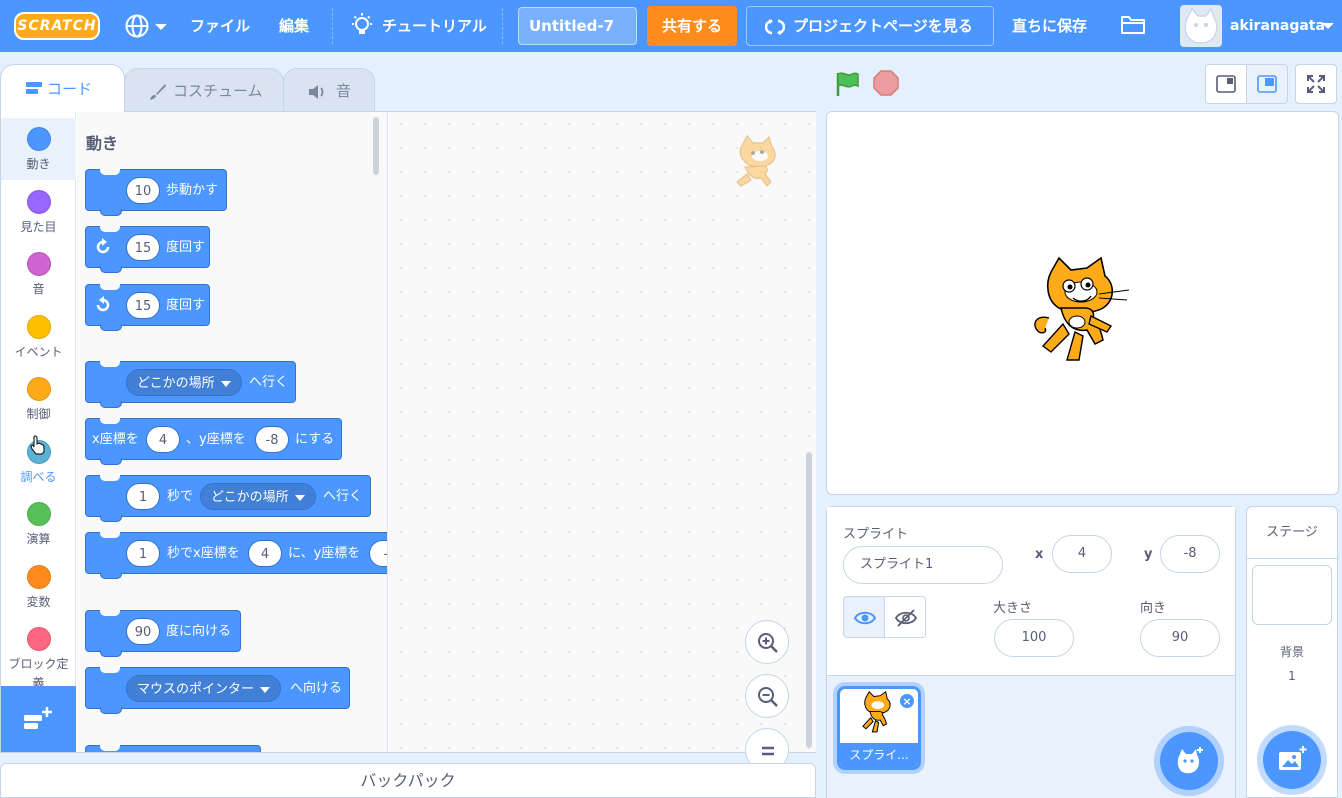 The image size is (1342, 798). Describe the element at coordinates (220, 26) in the screenshot. I see `file-menu: ファイル` at that location.